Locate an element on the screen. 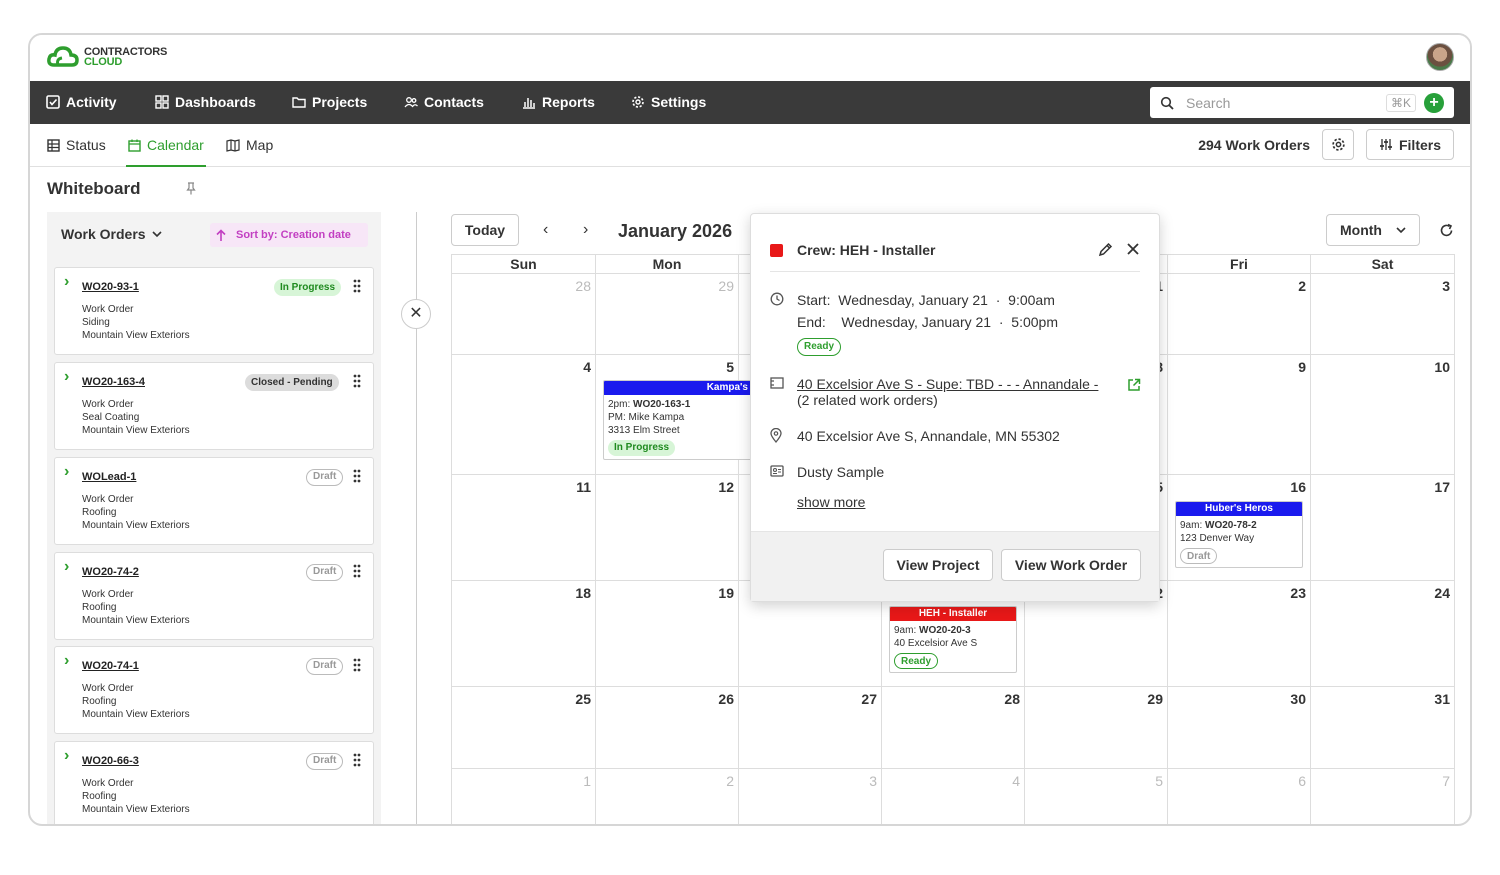  day-cell: 24 is located at coordinates (1383, 634).